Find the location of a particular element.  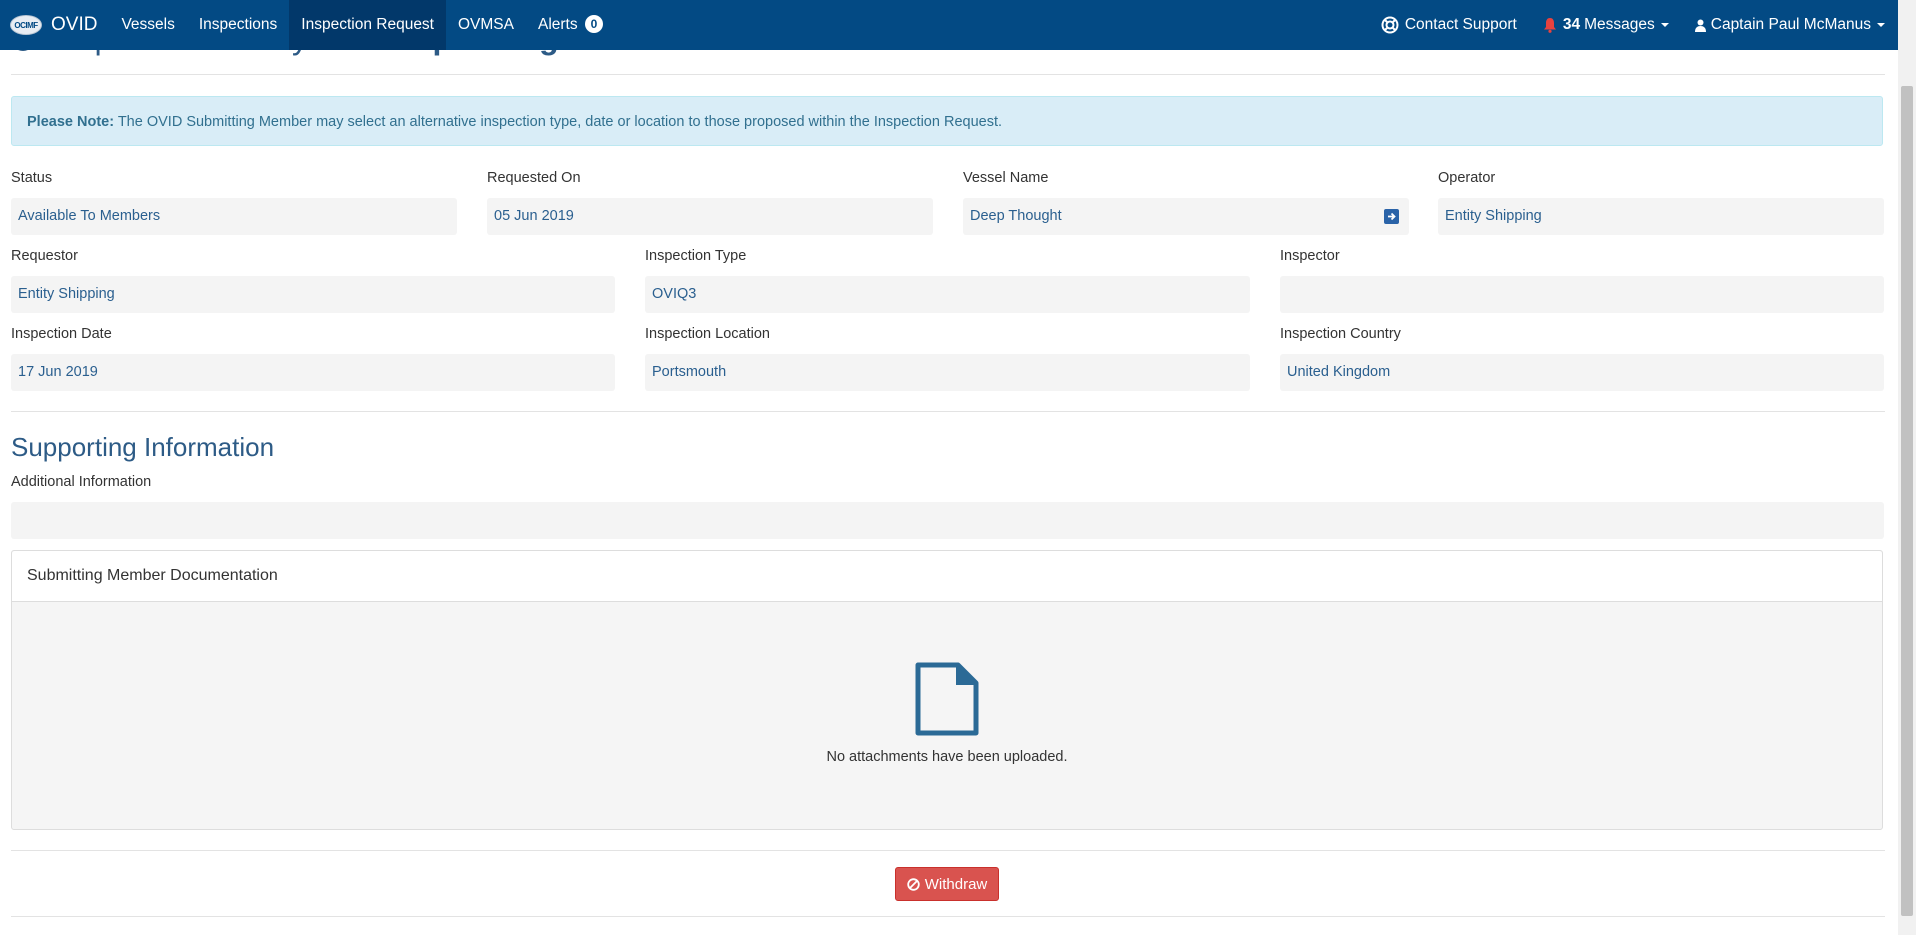

brand: OCIMF OVID is located at coordinates (54, 25).